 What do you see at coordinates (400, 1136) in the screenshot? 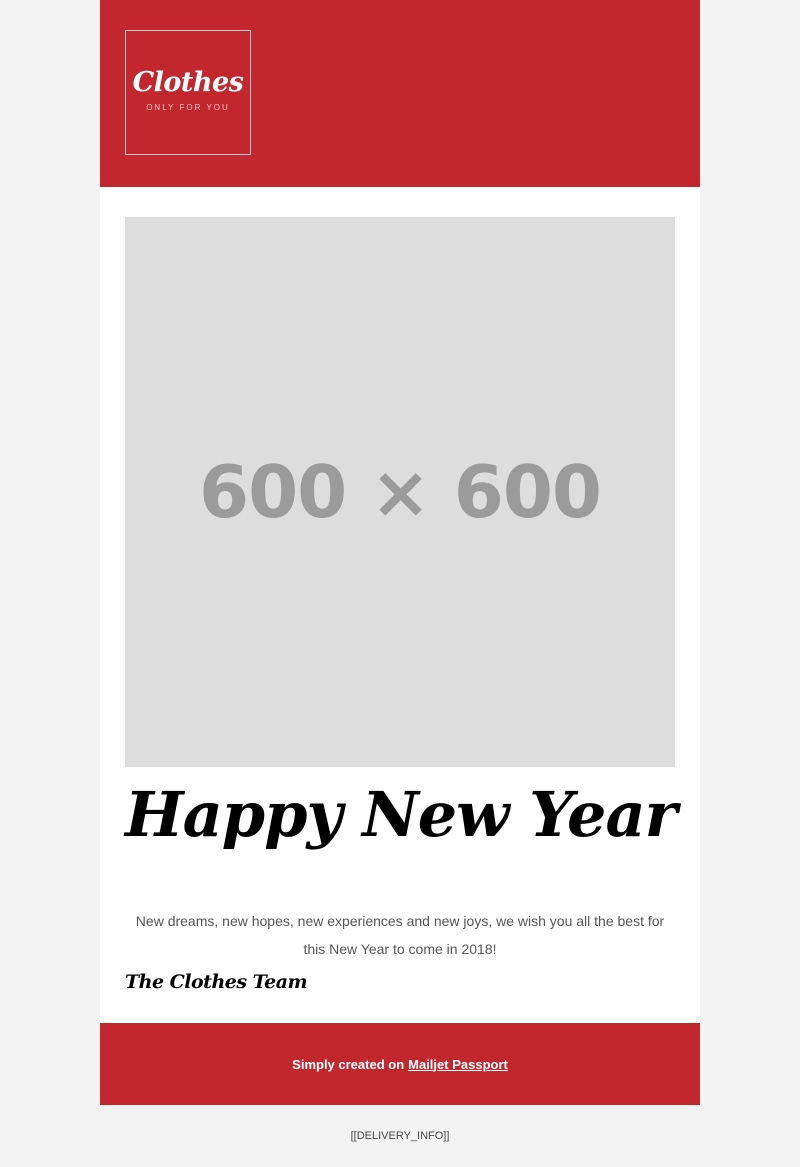
I see `delivery-info: [[DELIVERY_INFO]]` at bounding box center [400, 1136].